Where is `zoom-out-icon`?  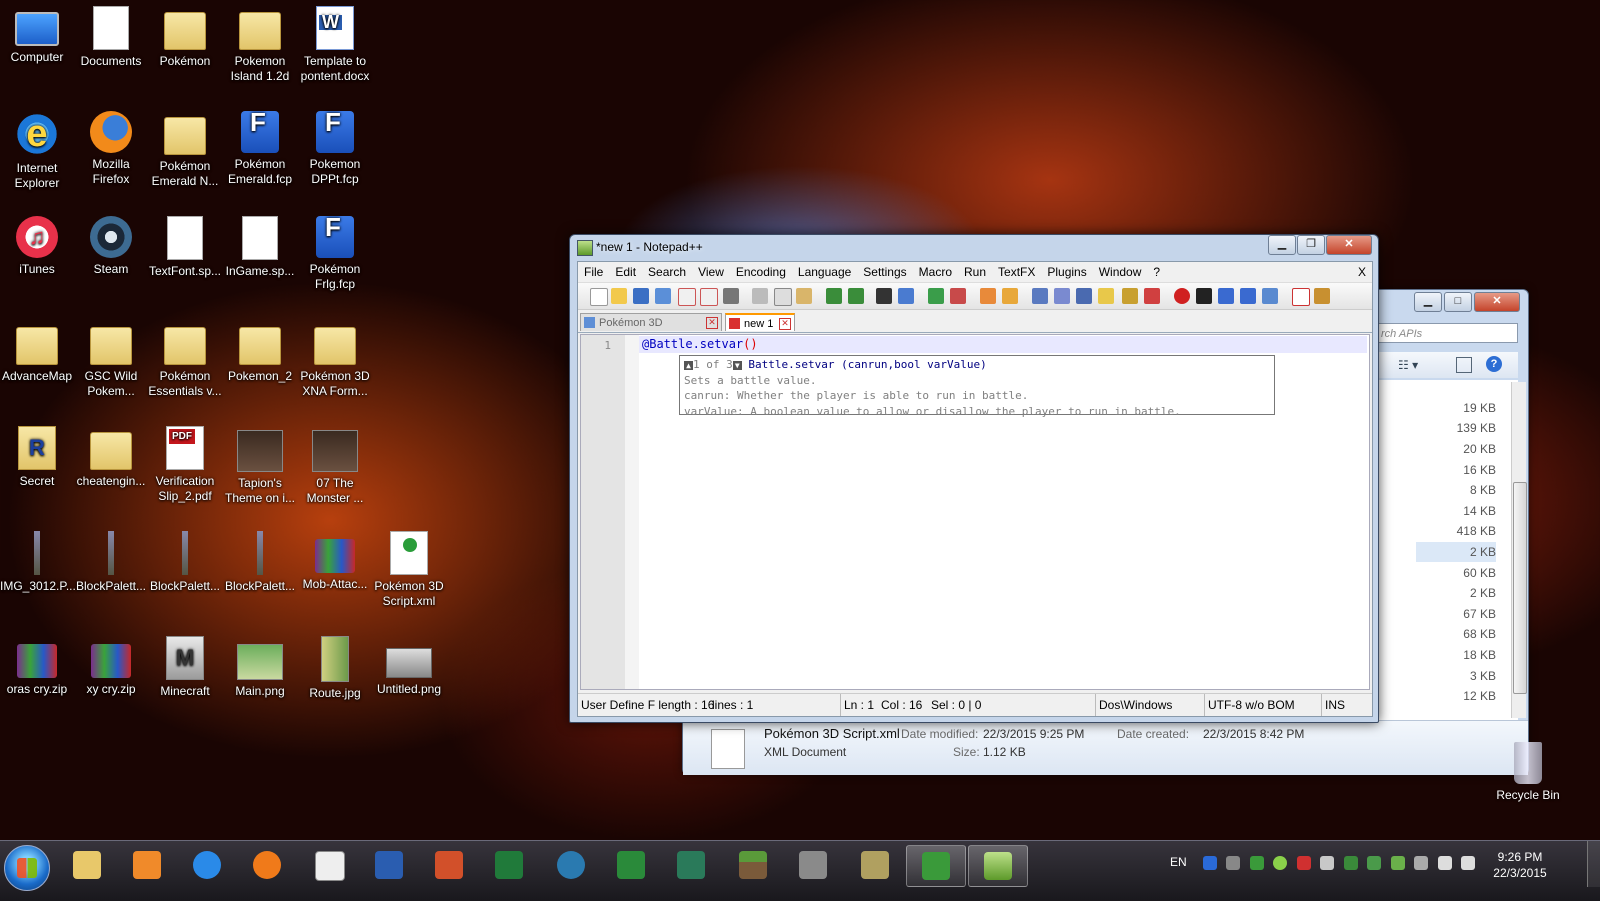 zoom-out-icon is located at coordinates (958, 296).